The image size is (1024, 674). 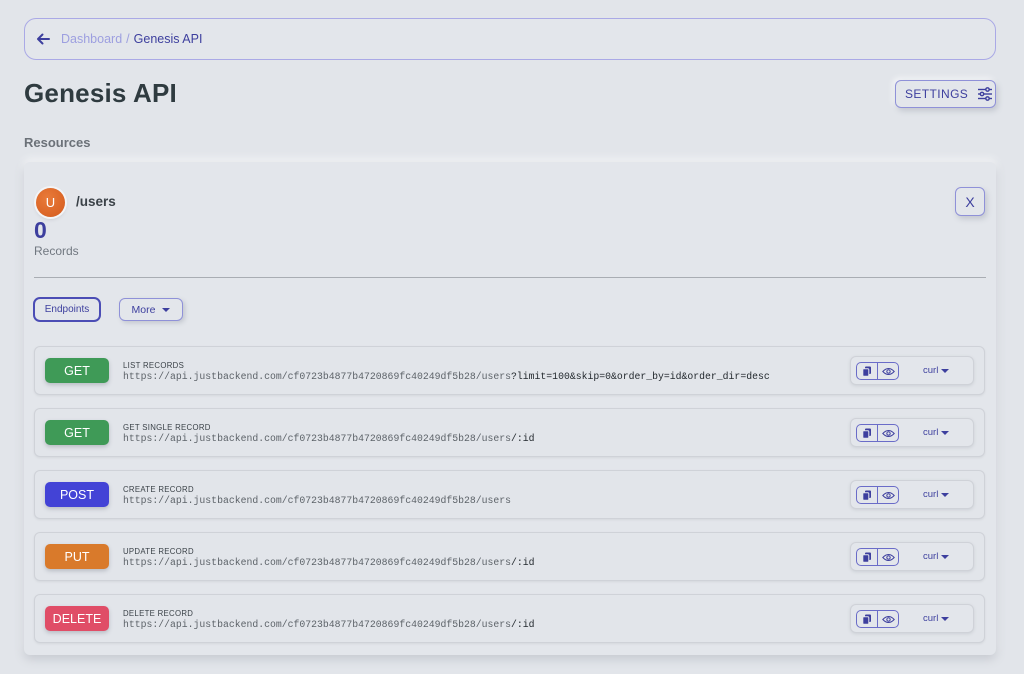 I want to click on endpoint-label: DELETE RECORD, so click(x=158, y=613).